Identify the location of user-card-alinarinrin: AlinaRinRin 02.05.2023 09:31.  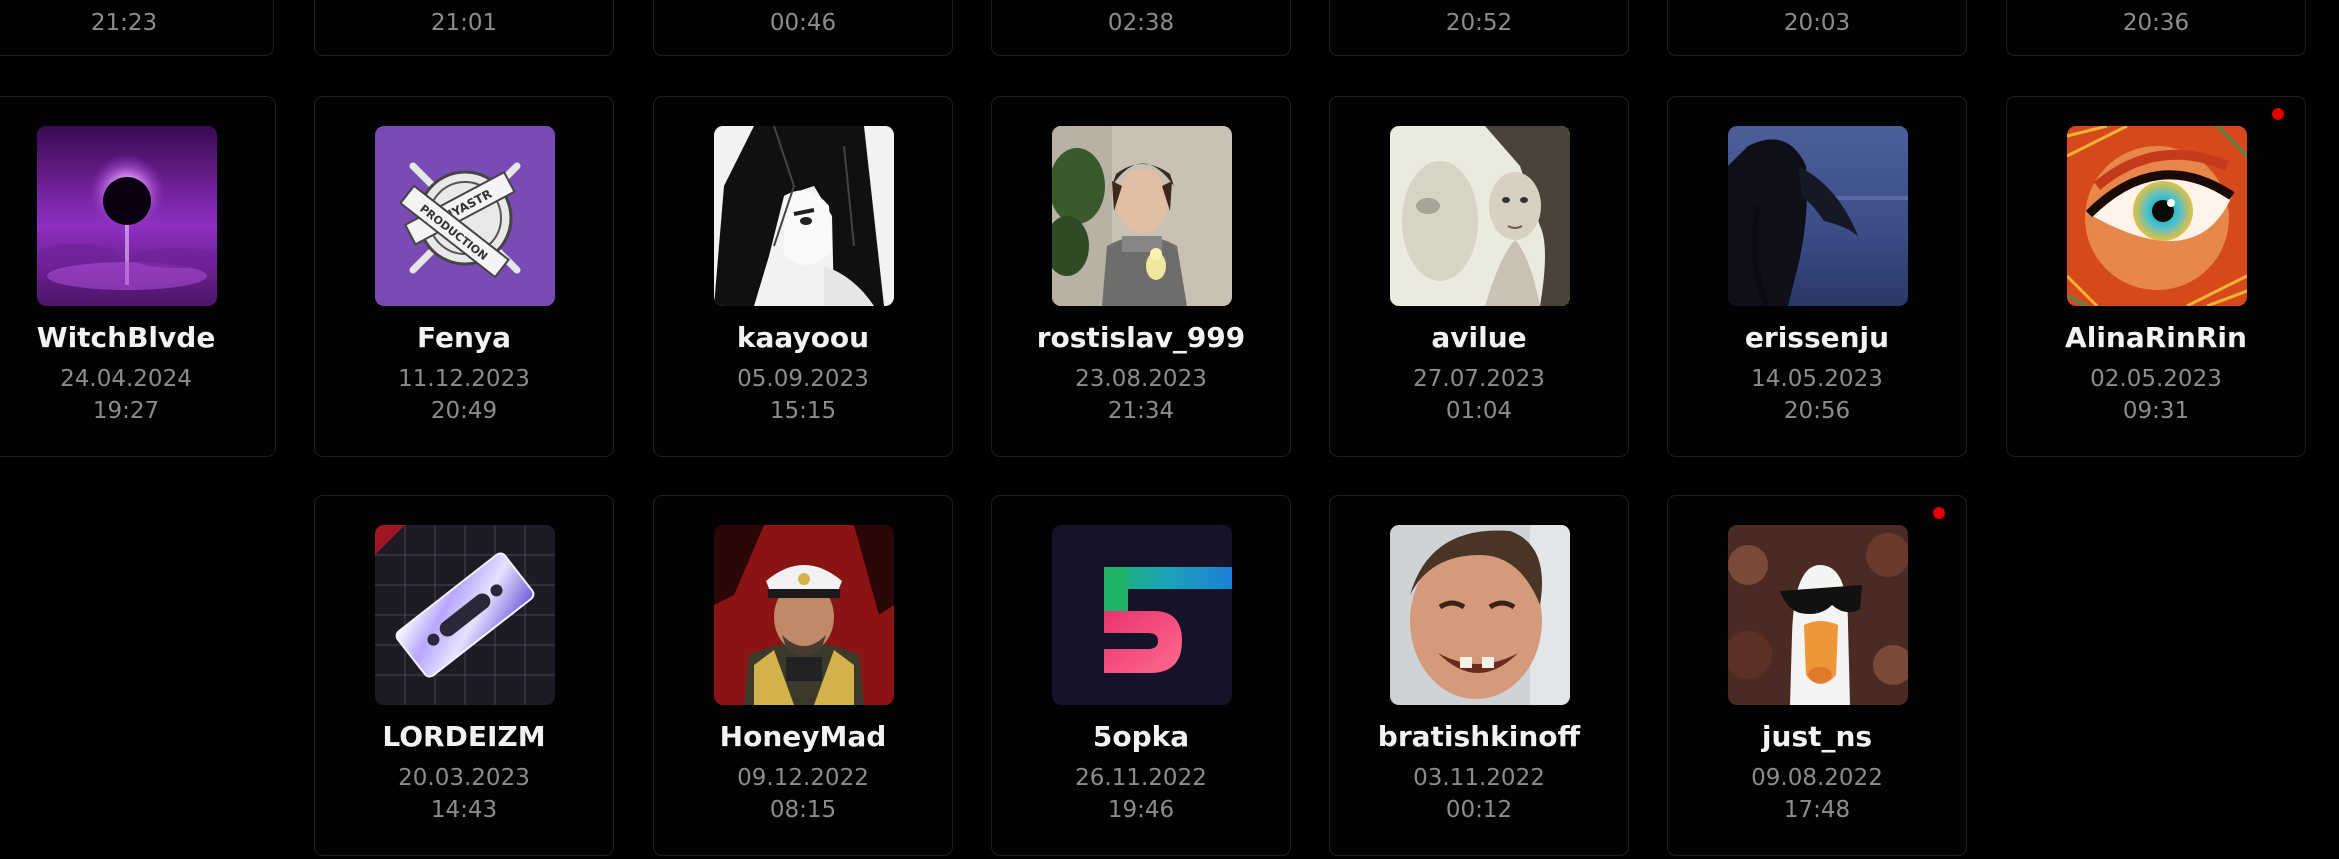
(2156, 276).